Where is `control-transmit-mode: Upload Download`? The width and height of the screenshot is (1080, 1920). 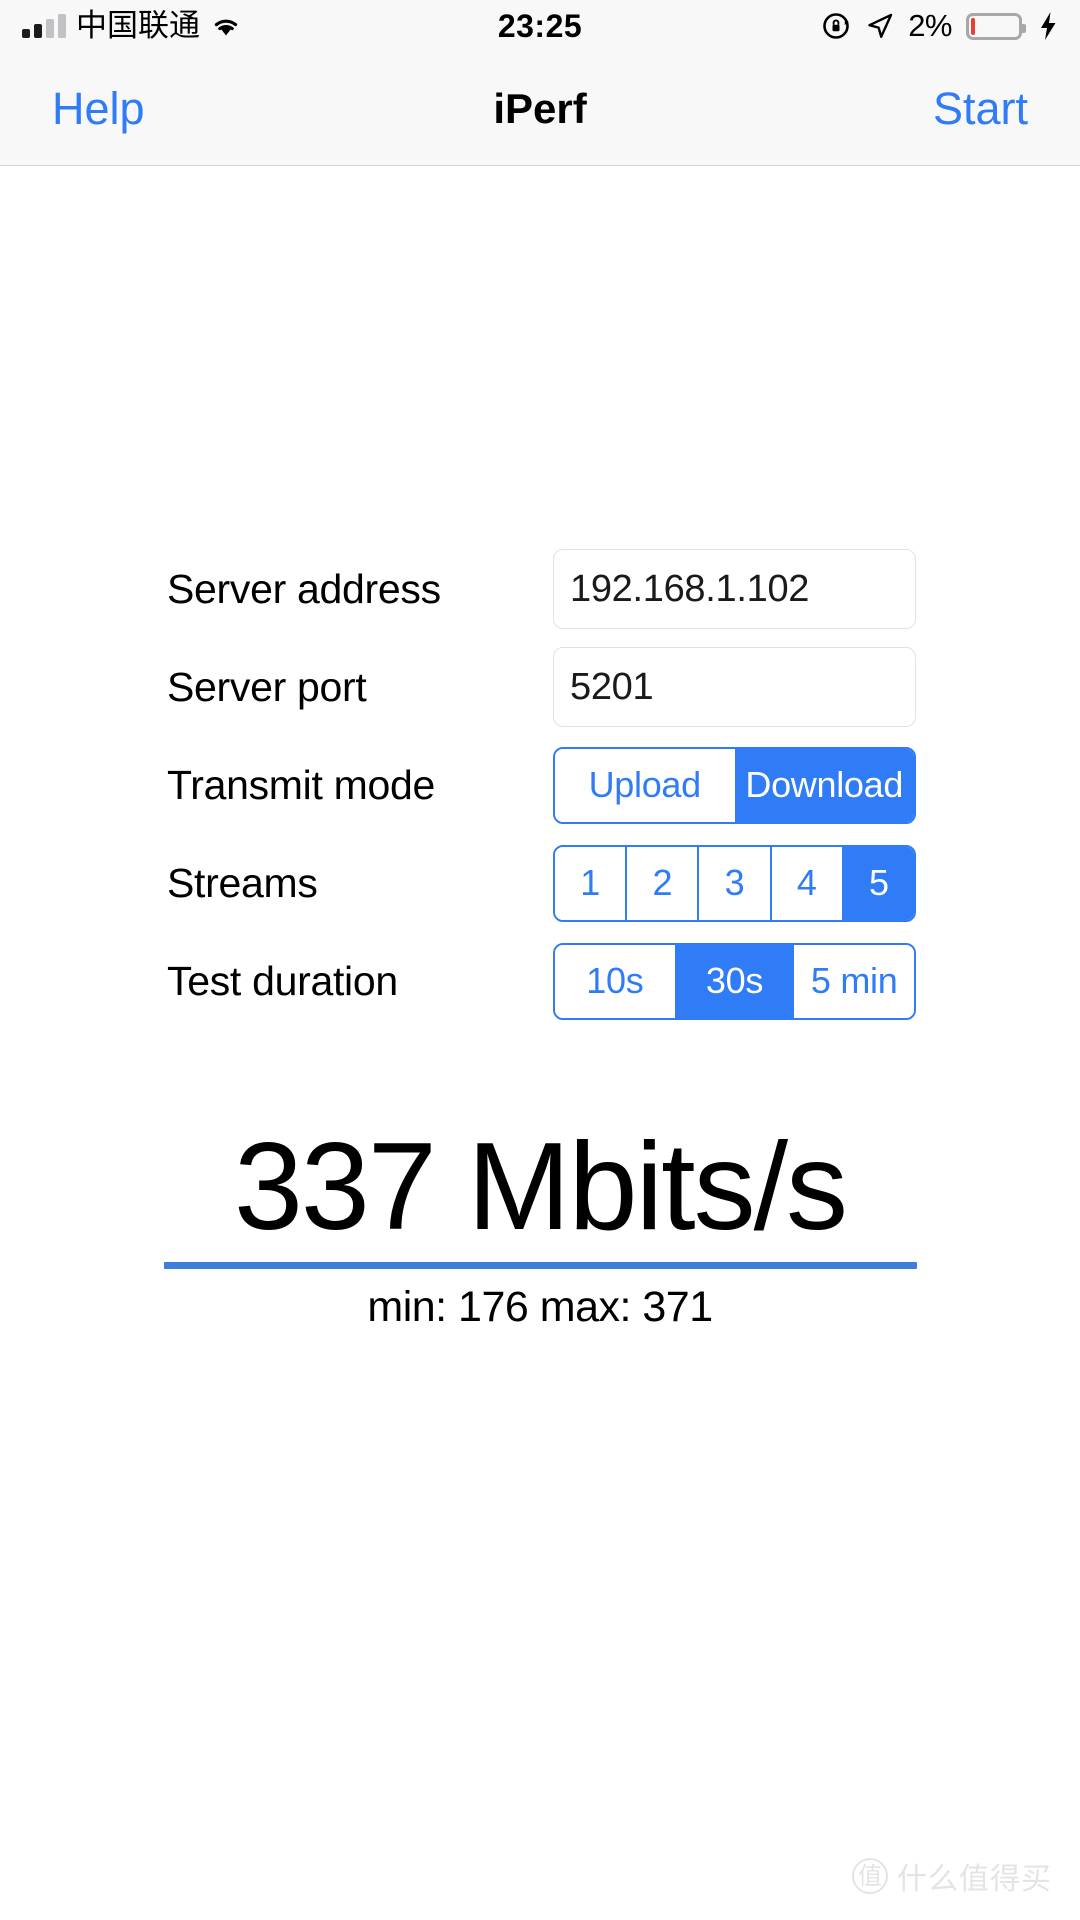
control-transmit-mode: Upload Download is located at coordinates (734, 785).